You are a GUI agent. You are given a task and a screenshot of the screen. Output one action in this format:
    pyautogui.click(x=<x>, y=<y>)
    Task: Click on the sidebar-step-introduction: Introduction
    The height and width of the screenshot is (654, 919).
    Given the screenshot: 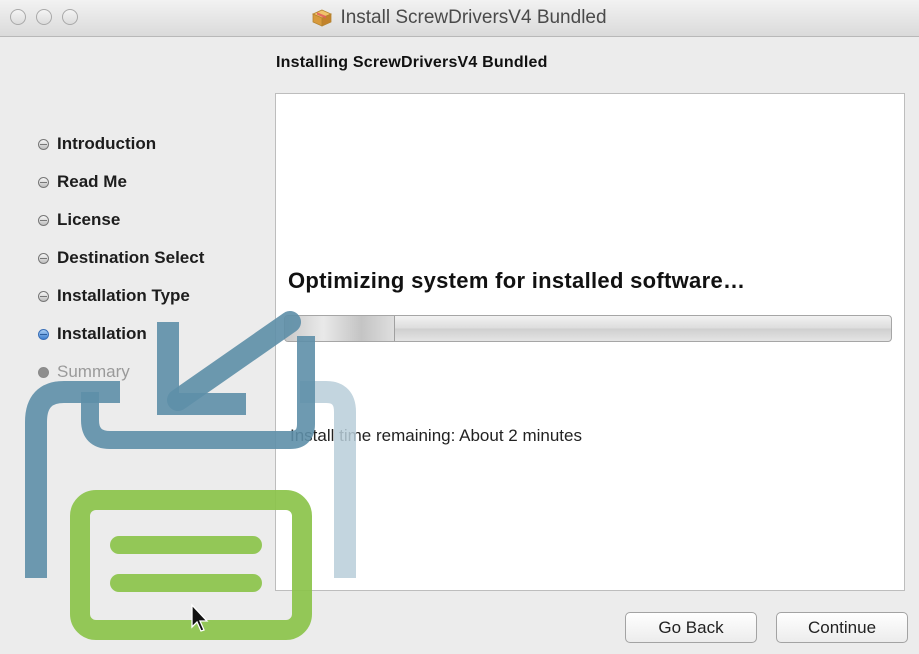 What is the action you would take?
    pyautogui.click(x=121, y=144)
    